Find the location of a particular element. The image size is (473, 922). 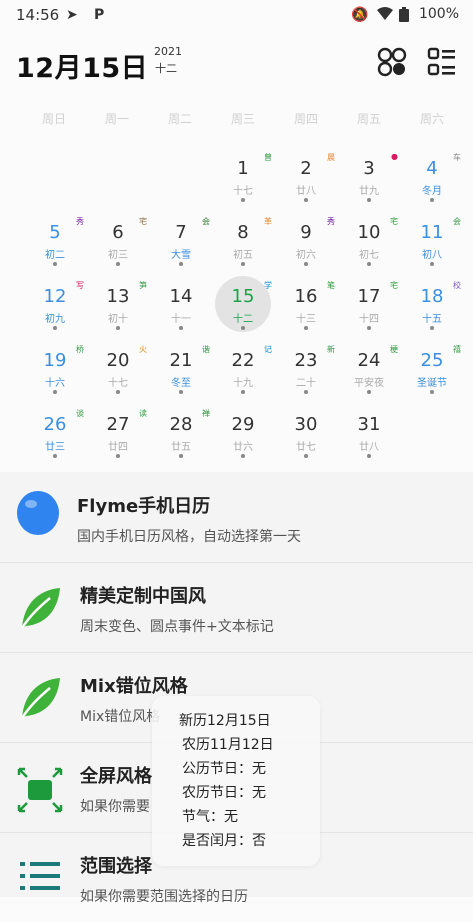

day-scheme-mark: 谈 is located at coordinates (80, 413).